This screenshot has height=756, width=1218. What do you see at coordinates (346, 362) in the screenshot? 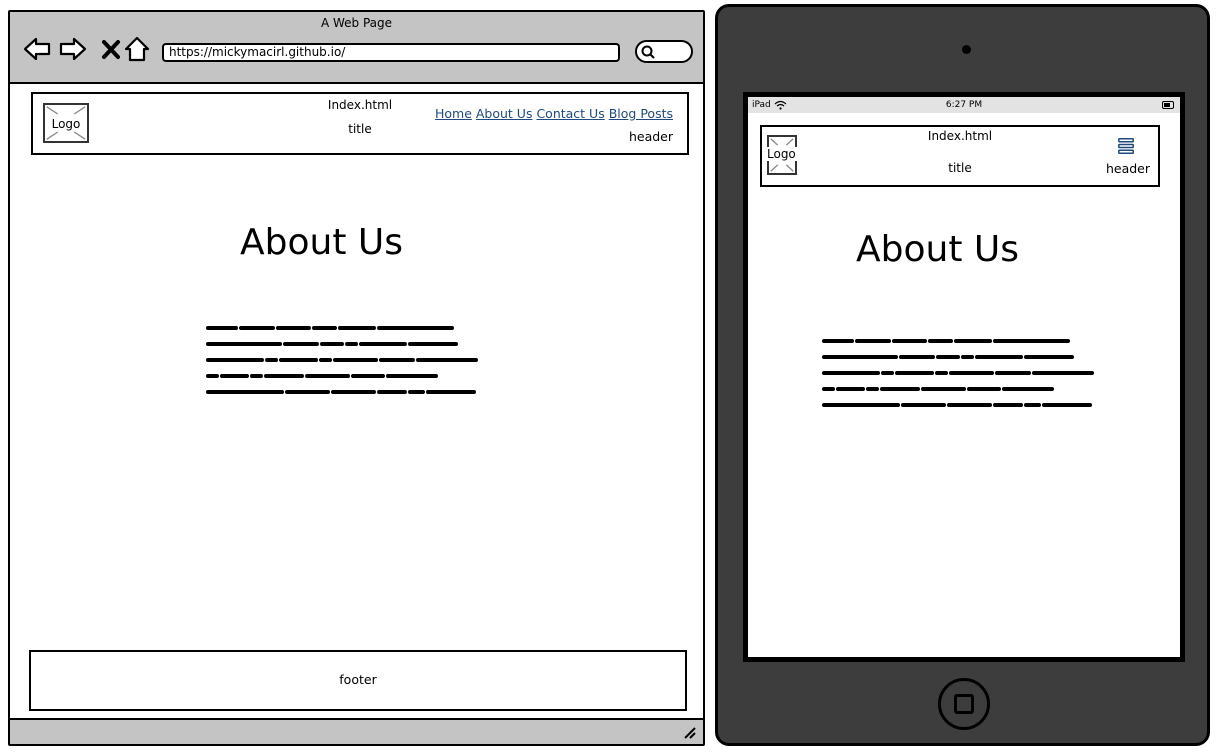
I see `placeholder-text-block` at bounding box center [346, 362].